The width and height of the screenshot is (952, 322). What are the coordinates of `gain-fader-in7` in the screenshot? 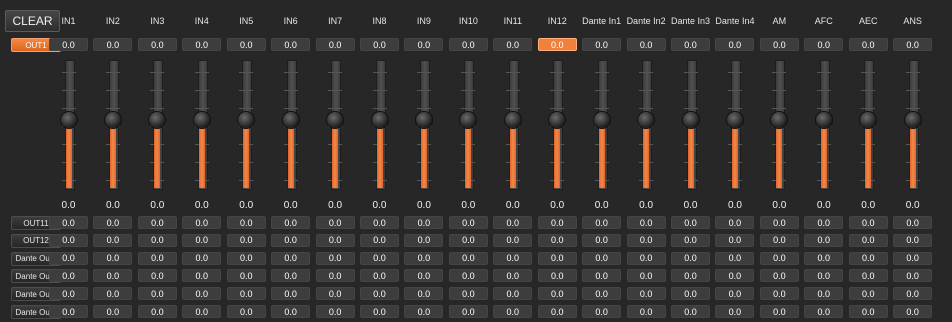 It's located at (335, 126).